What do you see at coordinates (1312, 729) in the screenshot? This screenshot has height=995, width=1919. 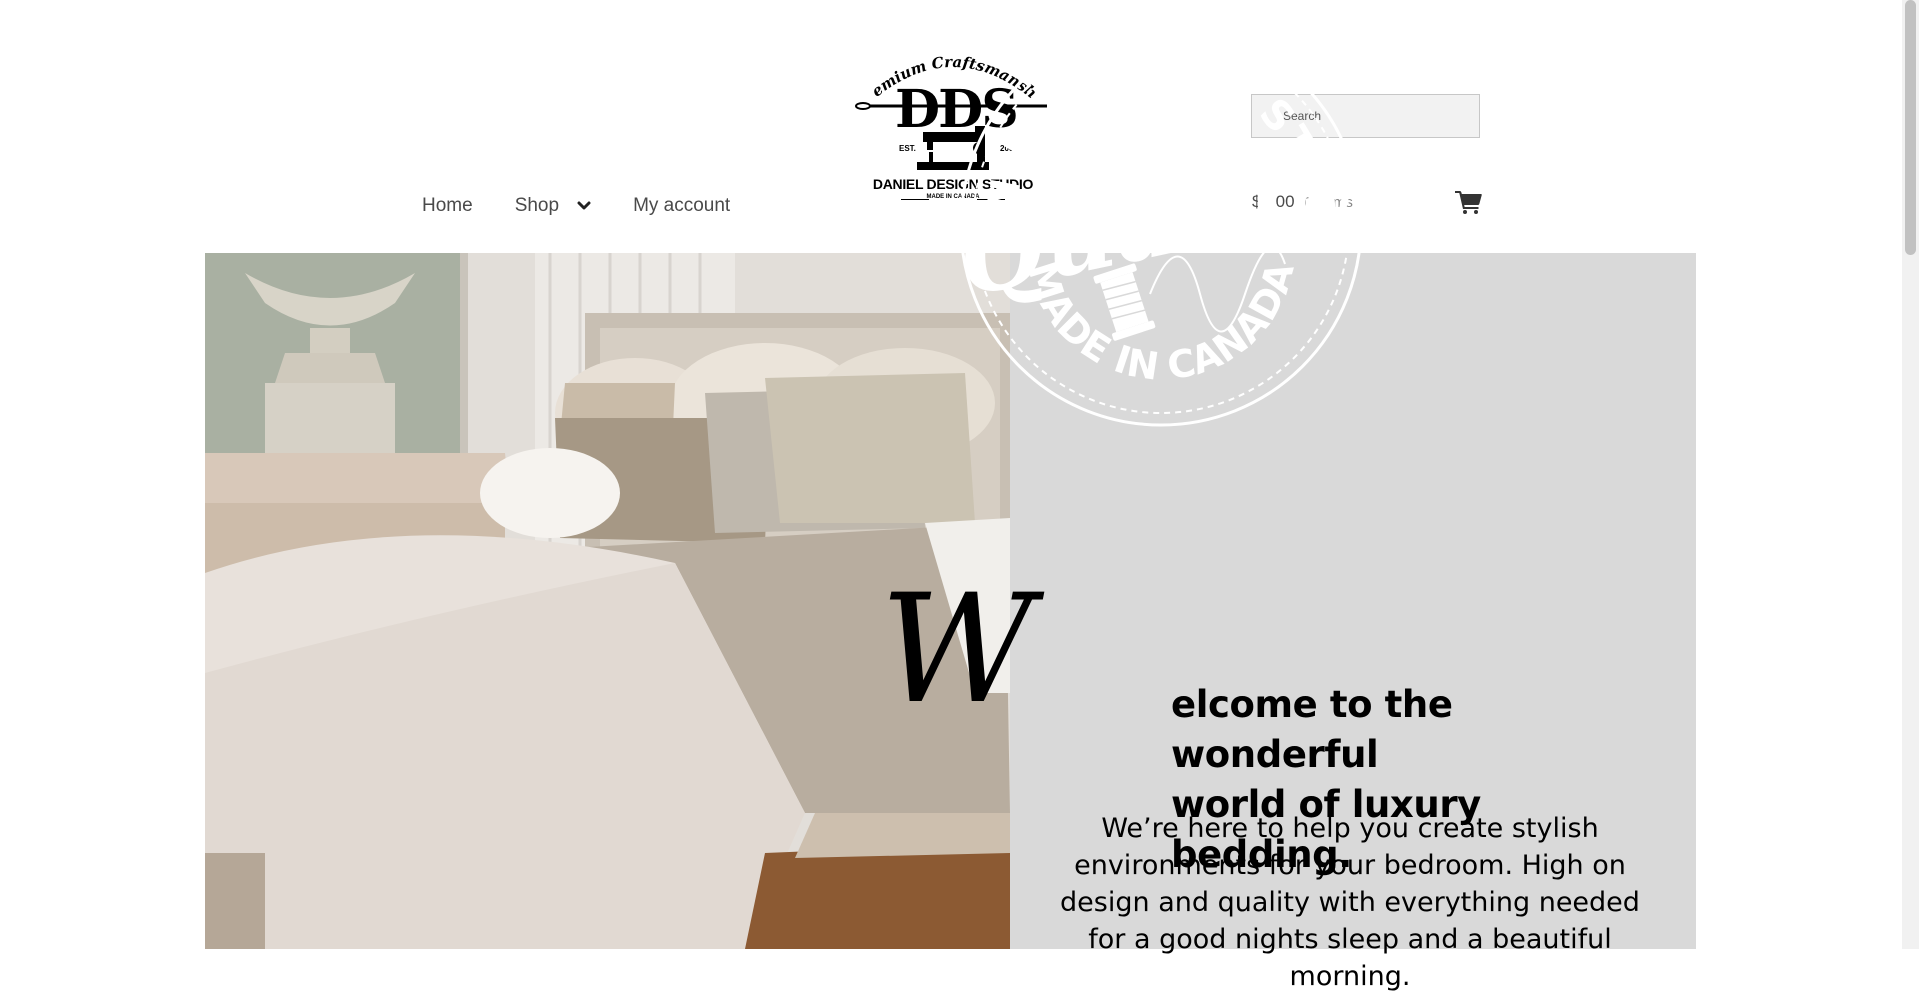 I see `headline-line: elcome to the wonderful` at bounding box center [1312, 729].